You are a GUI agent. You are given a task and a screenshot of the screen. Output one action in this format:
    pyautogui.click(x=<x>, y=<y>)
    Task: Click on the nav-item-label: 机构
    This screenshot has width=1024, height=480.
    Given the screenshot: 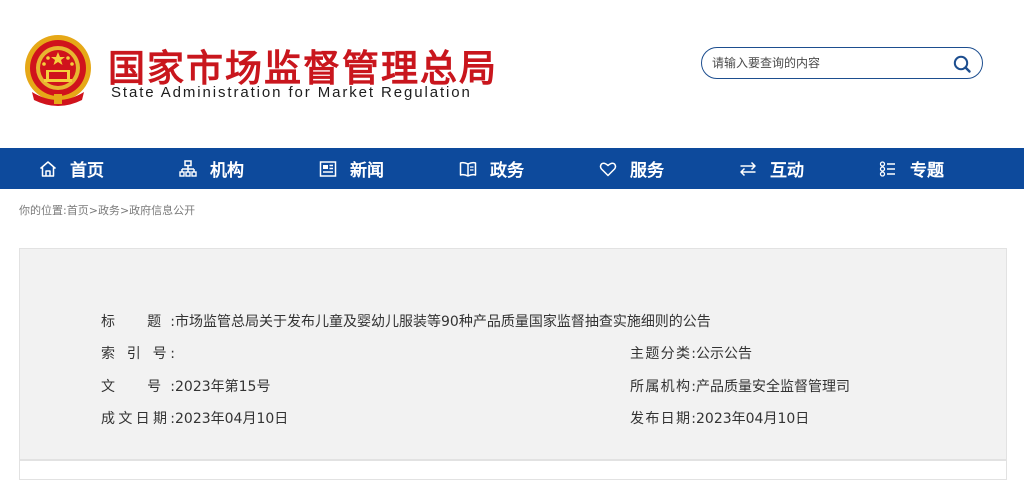 What is the action you would take?
    pyautogui.click(x=227, y=171)
    